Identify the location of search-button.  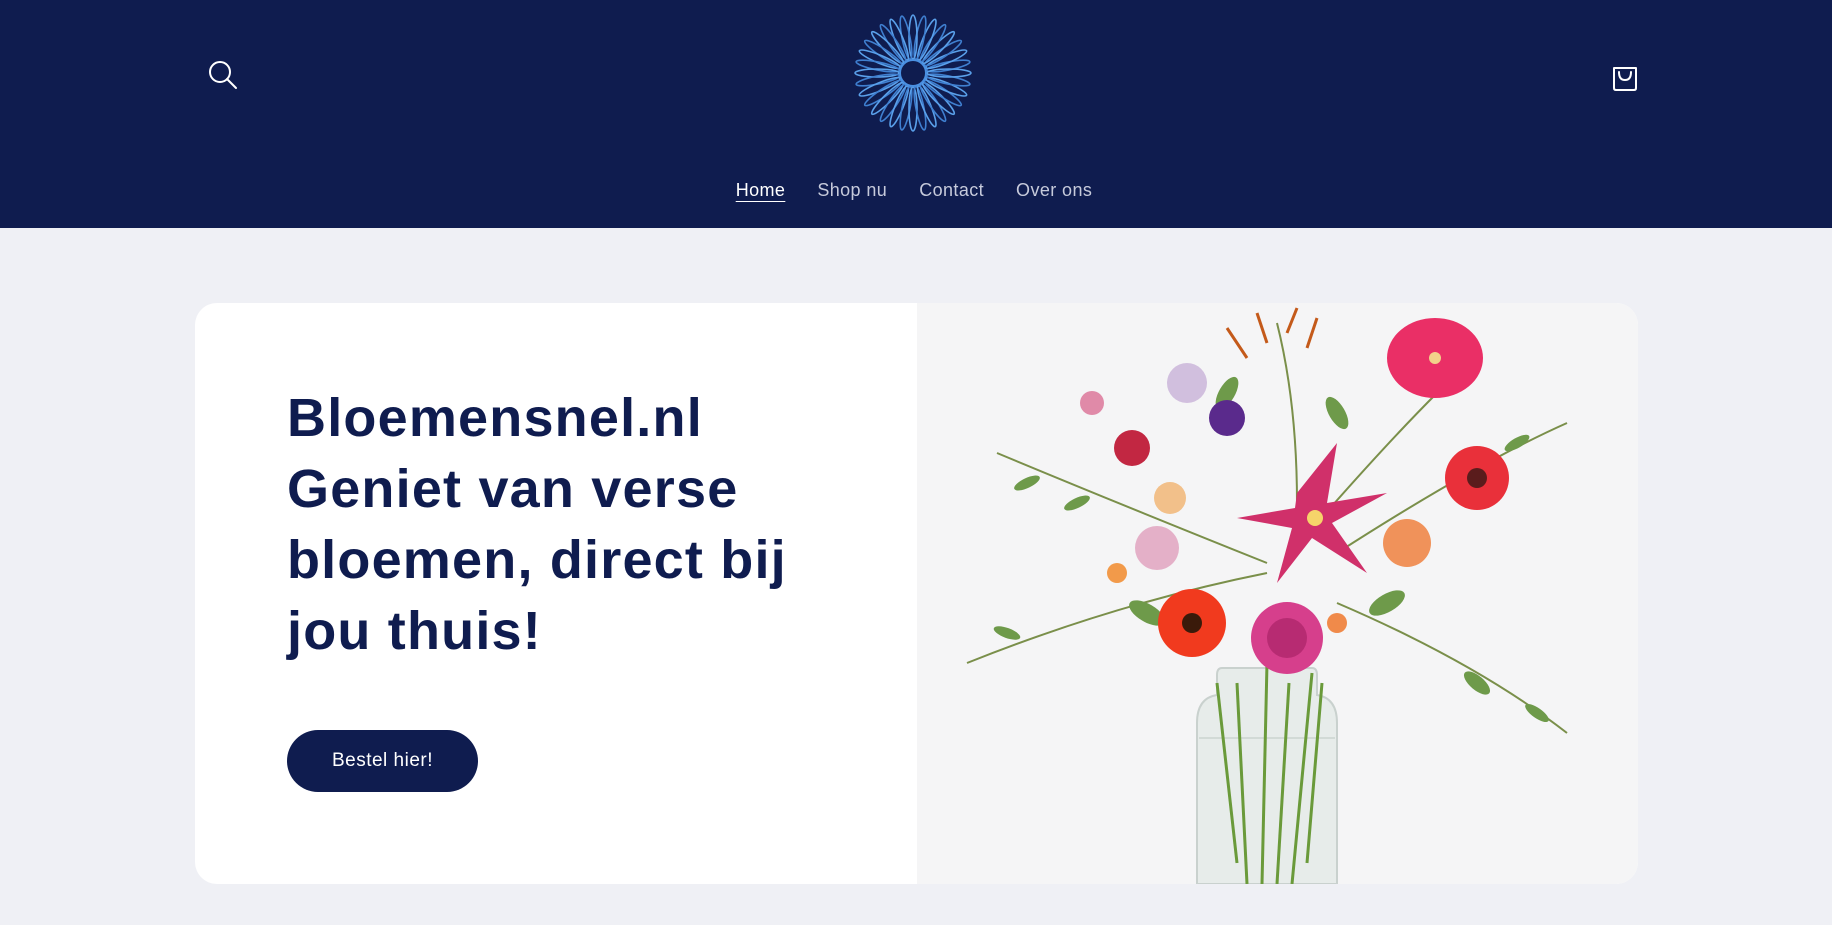
(223, 75).